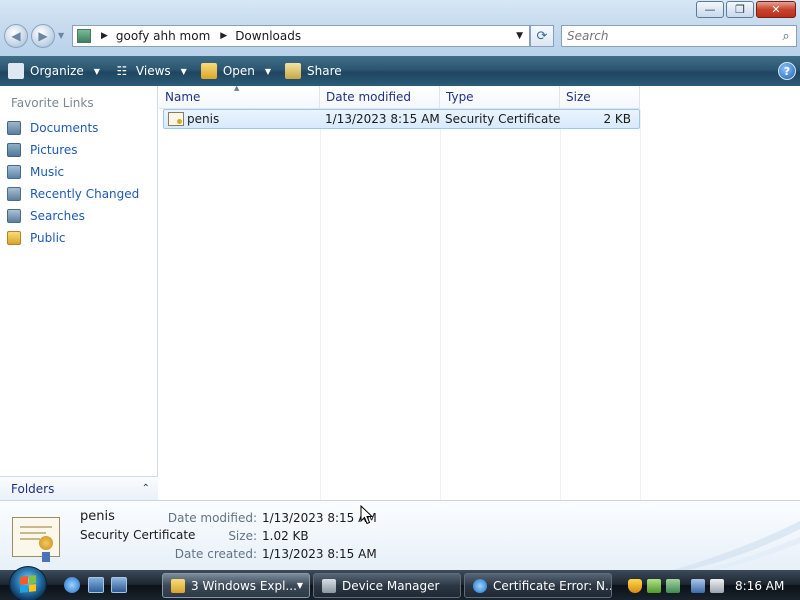 The image size is (800, 600). Describe the element at coordinates (79, 488) in the screenshot. I see `folders-toggle: Folders ⌃` at that location.